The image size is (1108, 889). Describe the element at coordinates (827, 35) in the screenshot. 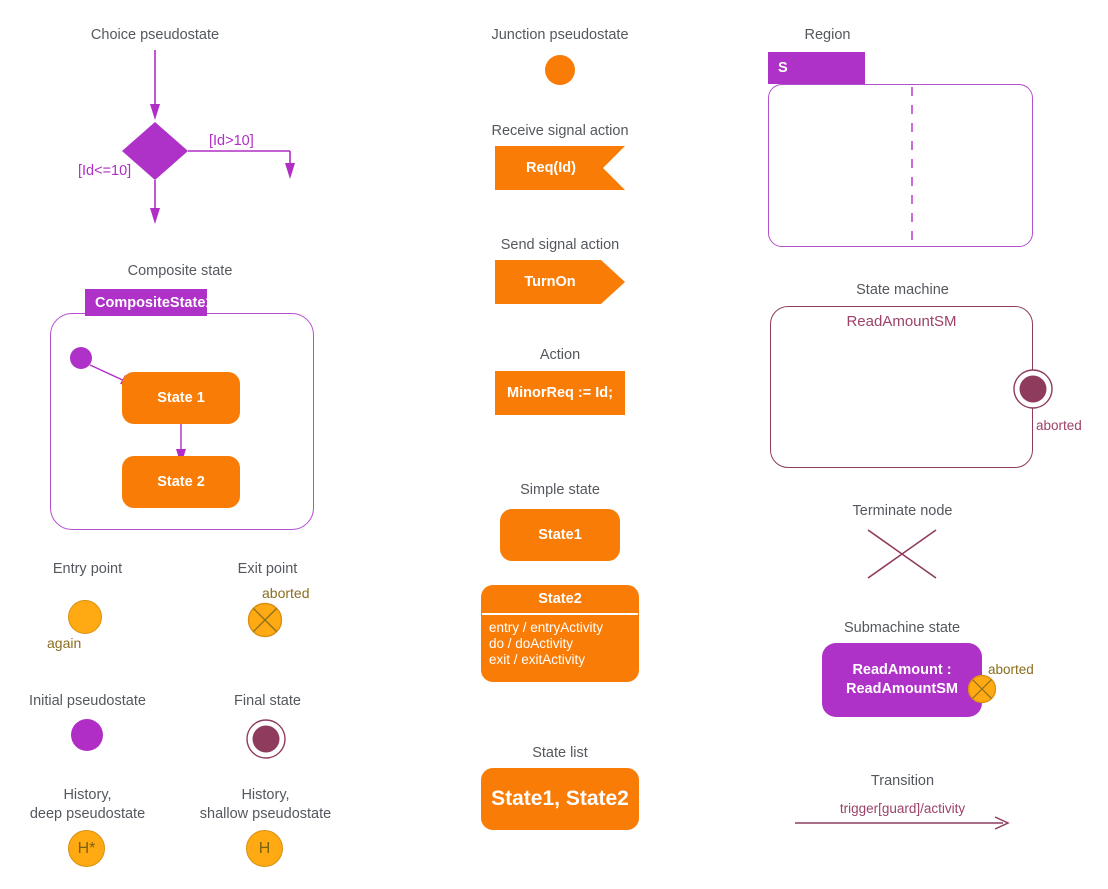

I see `region-caption: Region` at that location.